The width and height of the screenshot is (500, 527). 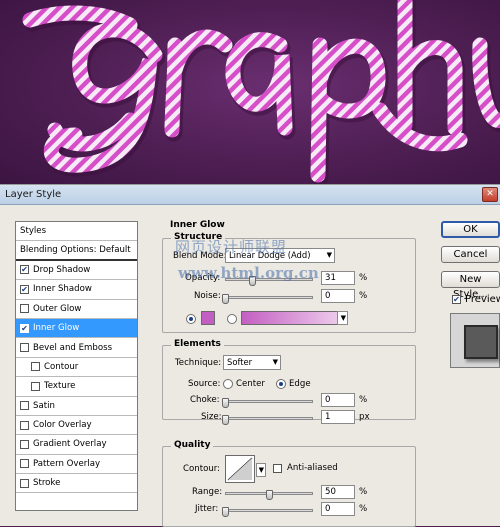 I want to click on jitter-label: Jitter:, so click(x=207, y=509).